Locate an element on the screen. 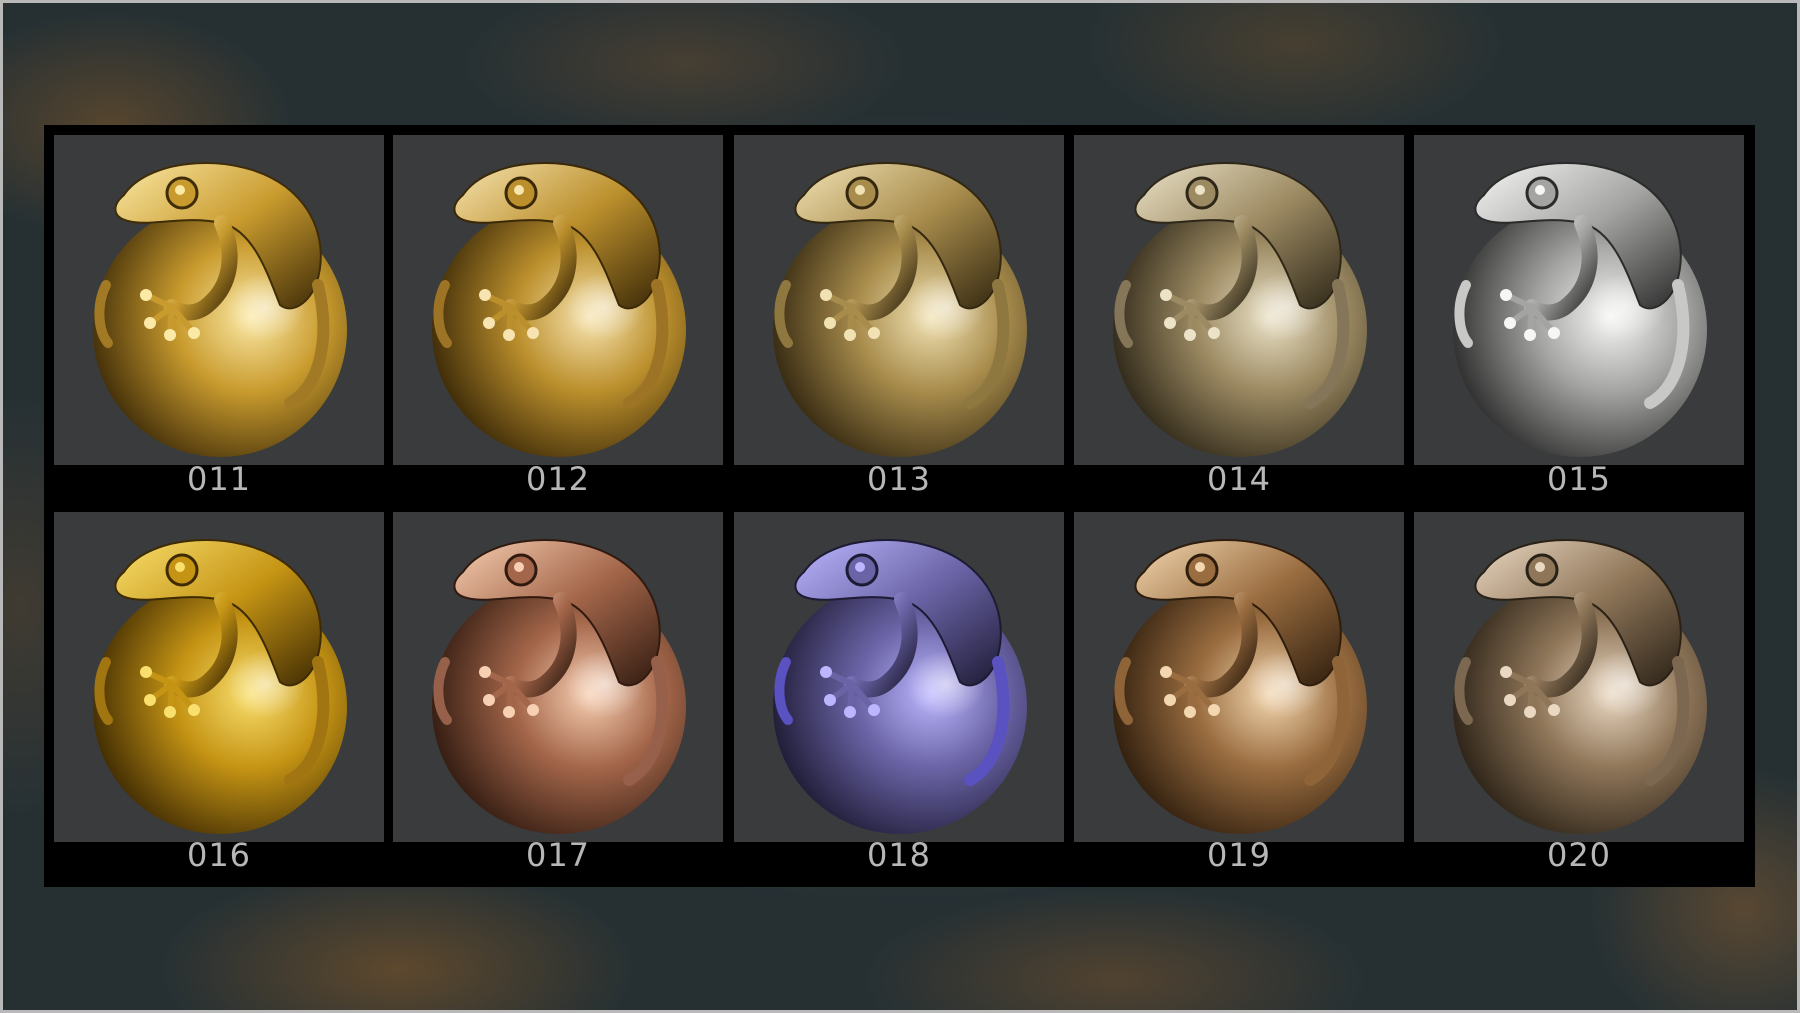 The image size is (1800, 1013). swatch-number-label: 020 is located at coordinates (1579, 855).